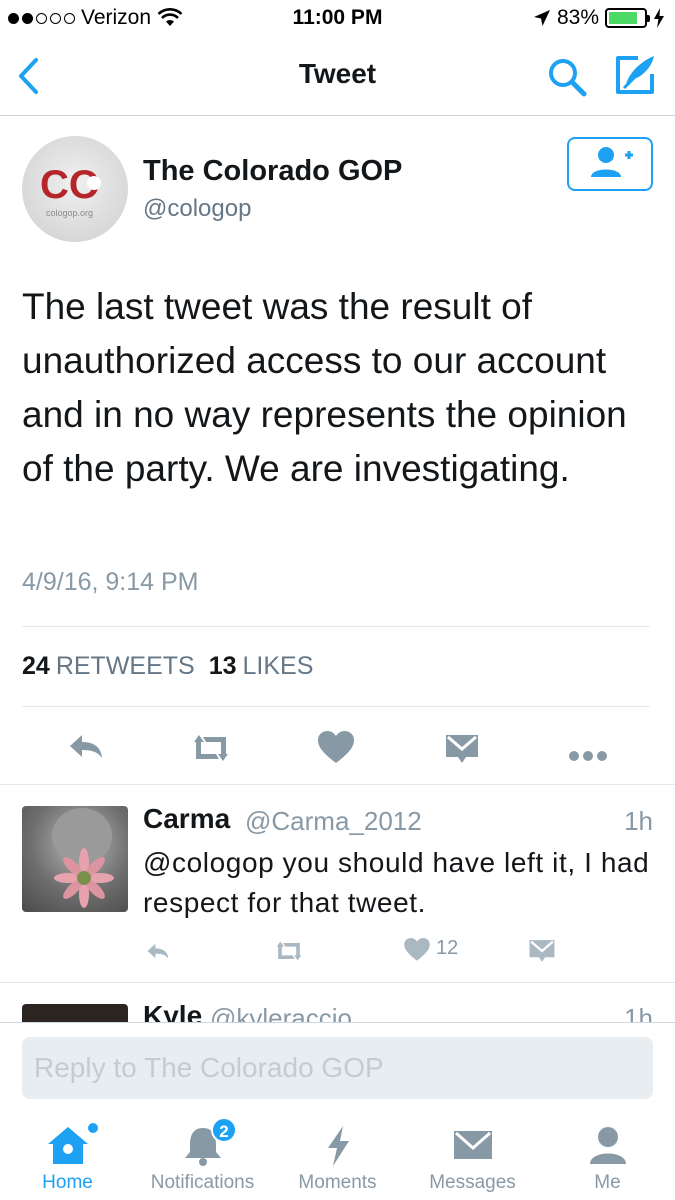  What do you see at coordinates (83, 858) in the screenshot?
I see `flower-photo` at bounding box center [83, 858].